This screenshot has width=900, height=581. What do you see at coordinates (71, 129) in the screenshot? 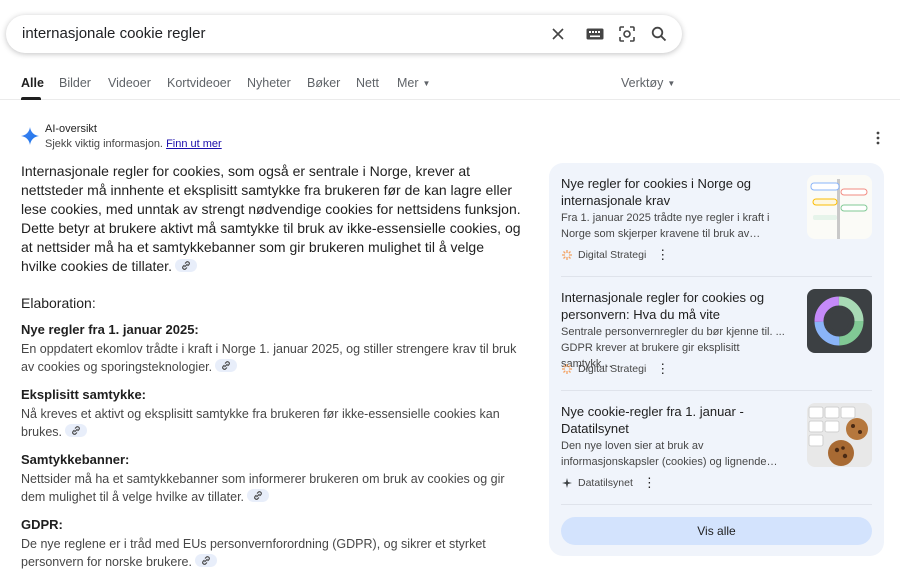
I see `ai-overview-title: AI-oversikt` at bounding box center [71, 129].